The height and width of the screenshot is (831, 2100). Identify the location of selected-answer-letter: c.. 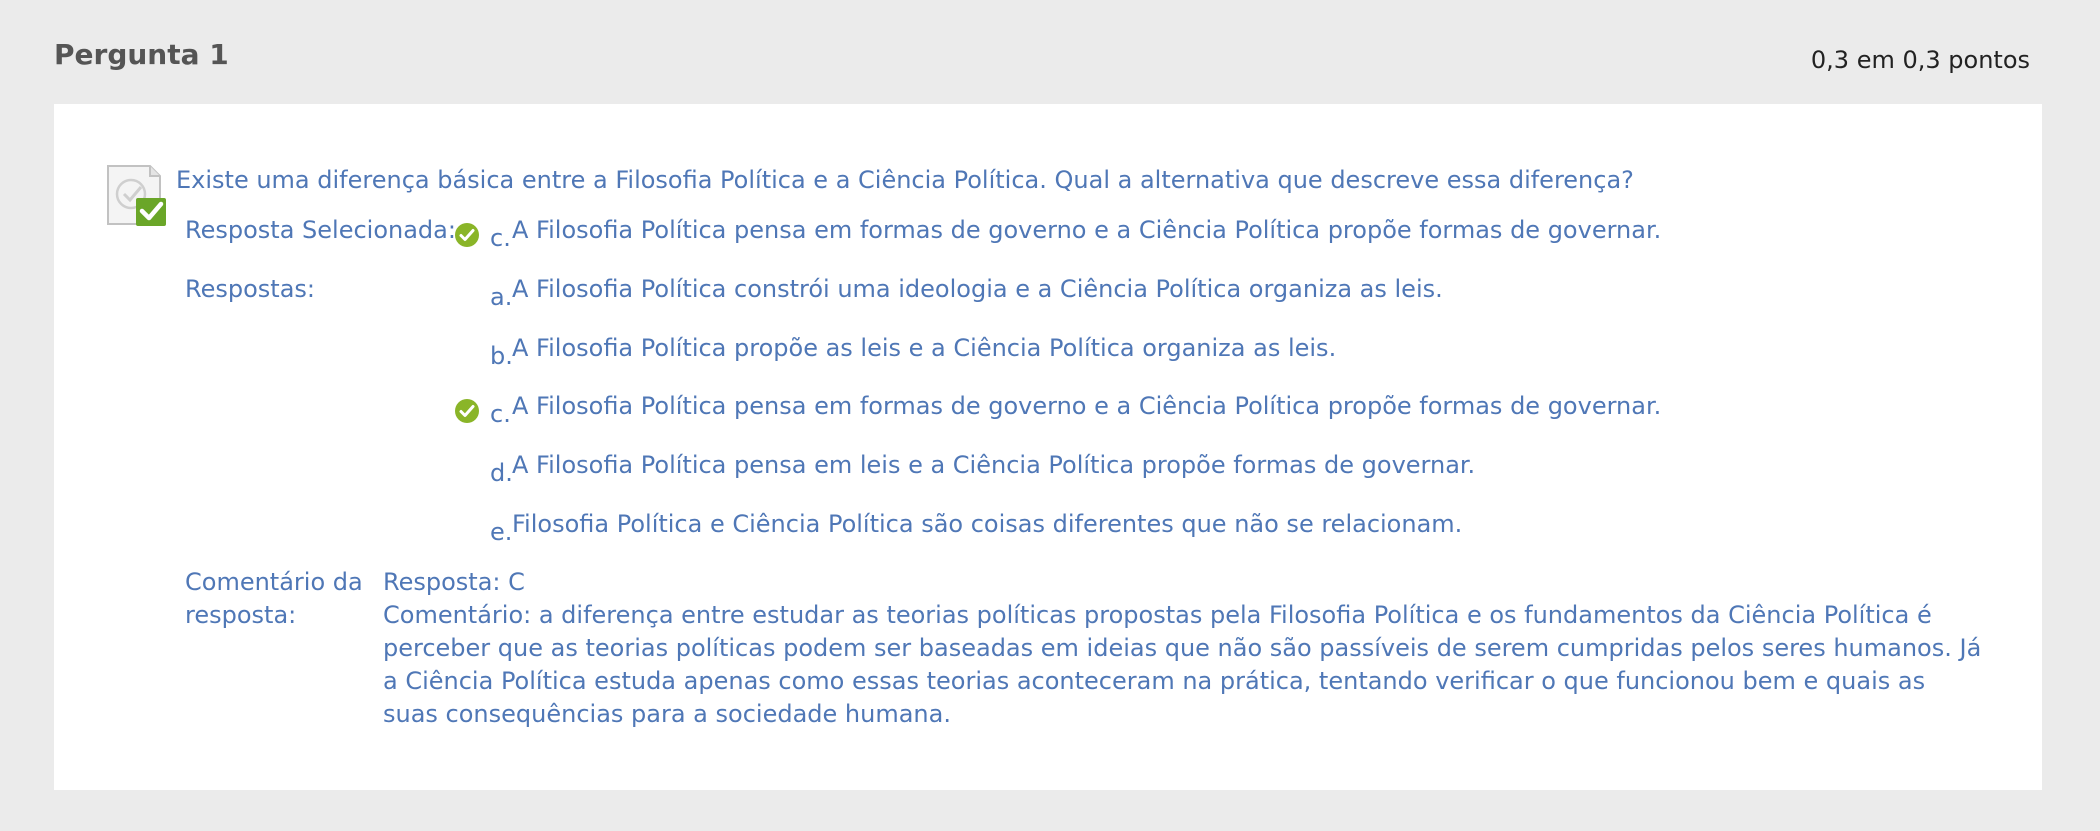
(500, 238).